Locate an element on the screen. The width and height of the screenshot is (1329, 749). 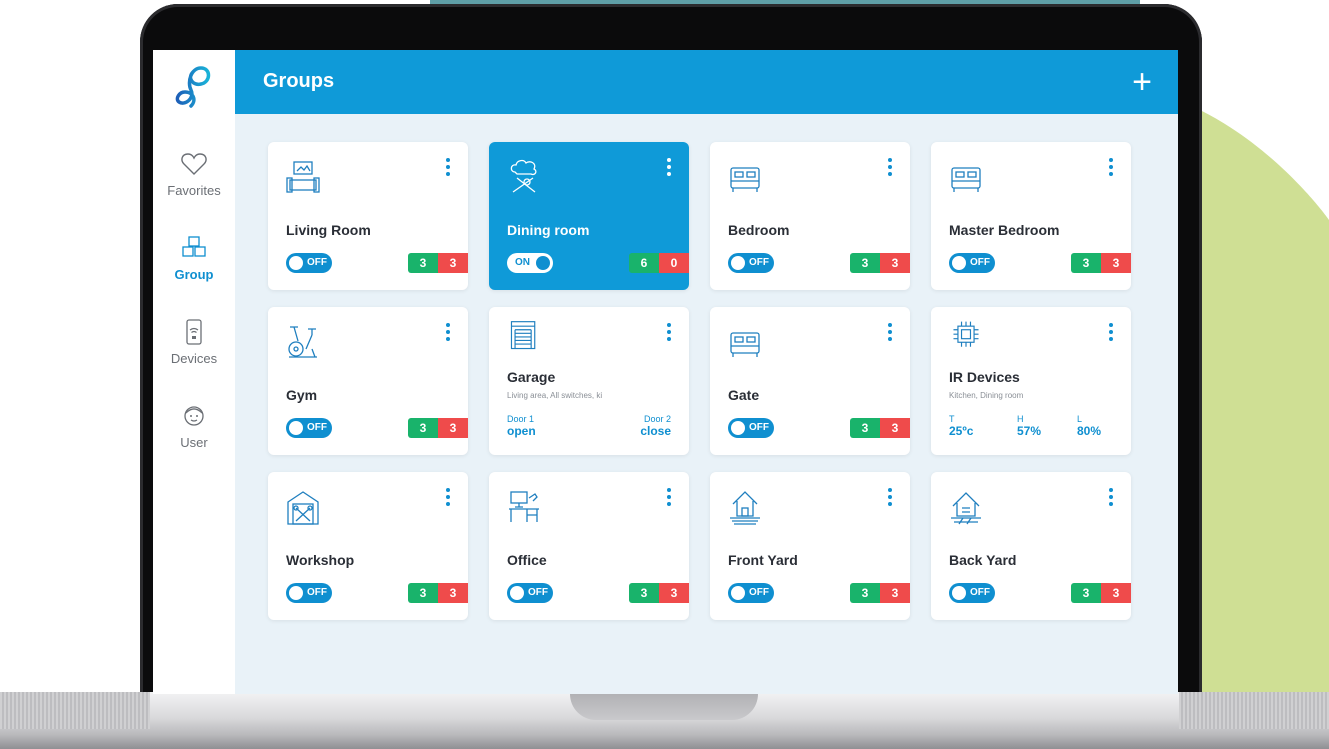
group-card-bedroom: Bedroom OFF 3 3 is located at coordinates (810, 216).